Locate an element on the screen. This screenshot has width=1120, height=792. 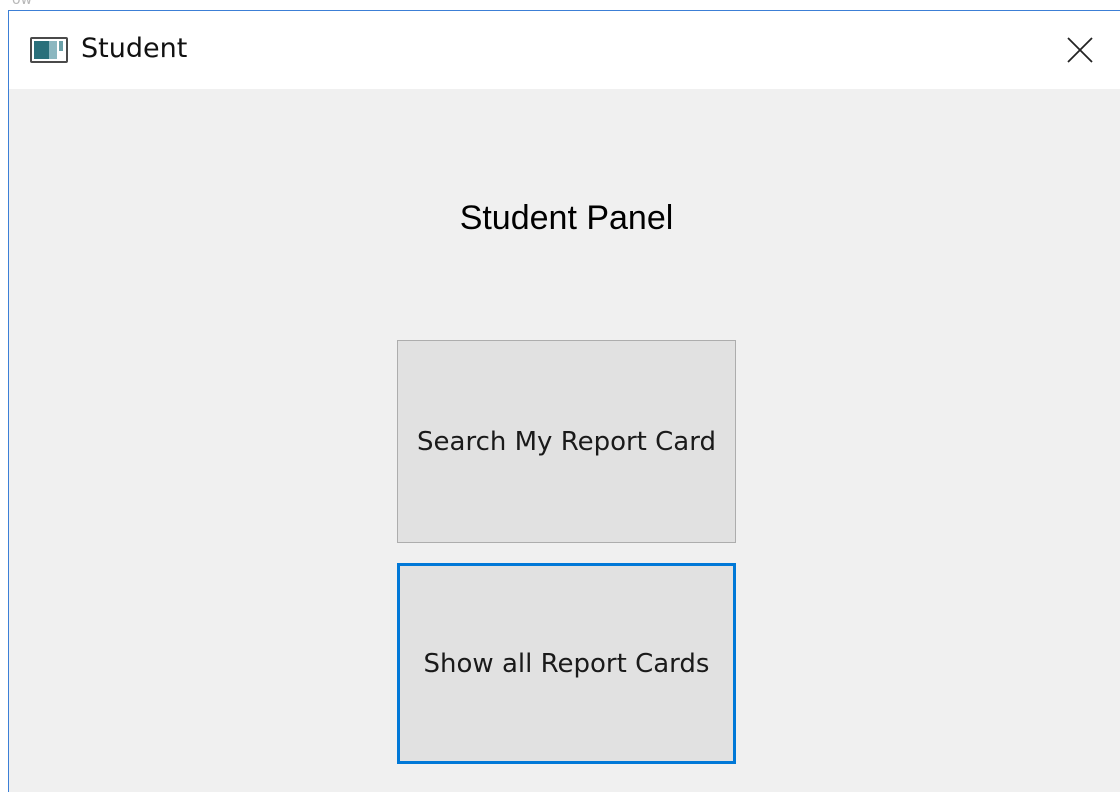
window-title: Student is located at coordinates (134, 48).